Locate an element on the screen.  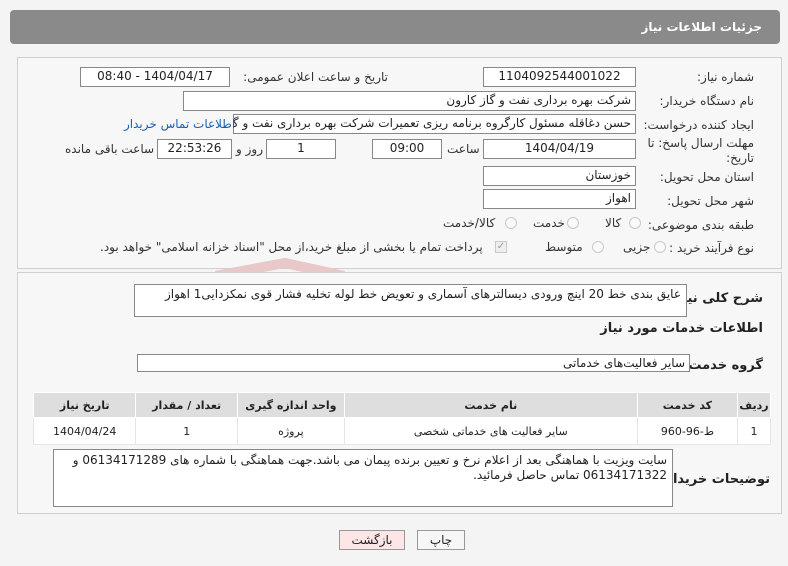
col-header-need-date: تاریخ نیاز is located at coordinates (84, 405).